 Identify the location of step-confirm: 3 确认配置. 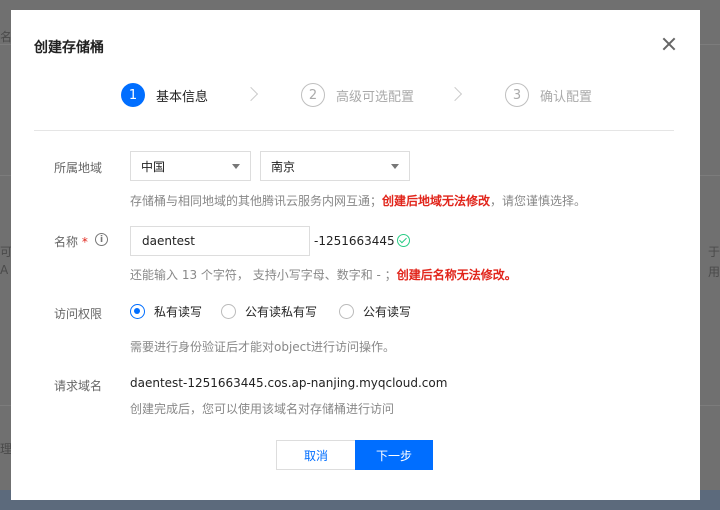
(548, 95).